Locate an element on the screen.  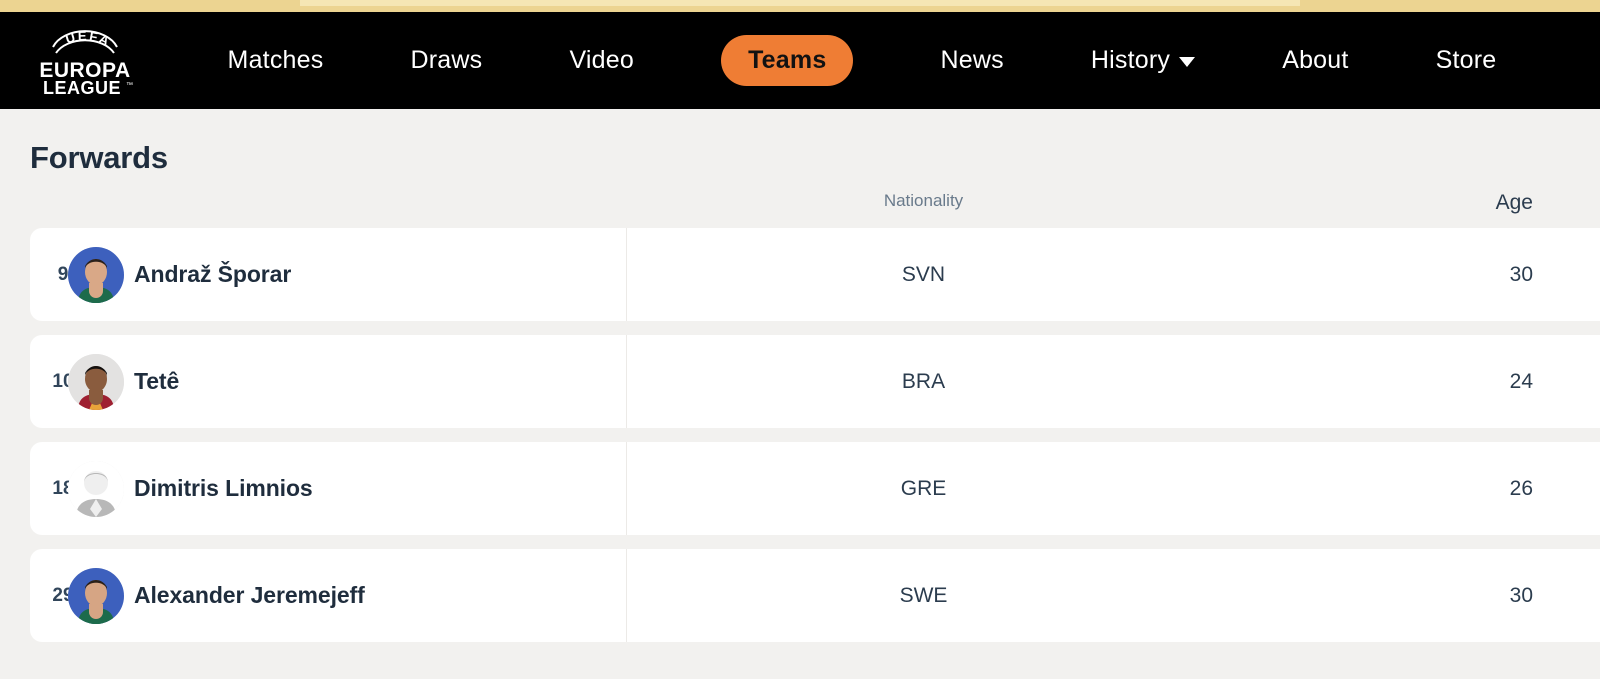
nav-item-teams-label: Teams is located at coordinates (787, 60).